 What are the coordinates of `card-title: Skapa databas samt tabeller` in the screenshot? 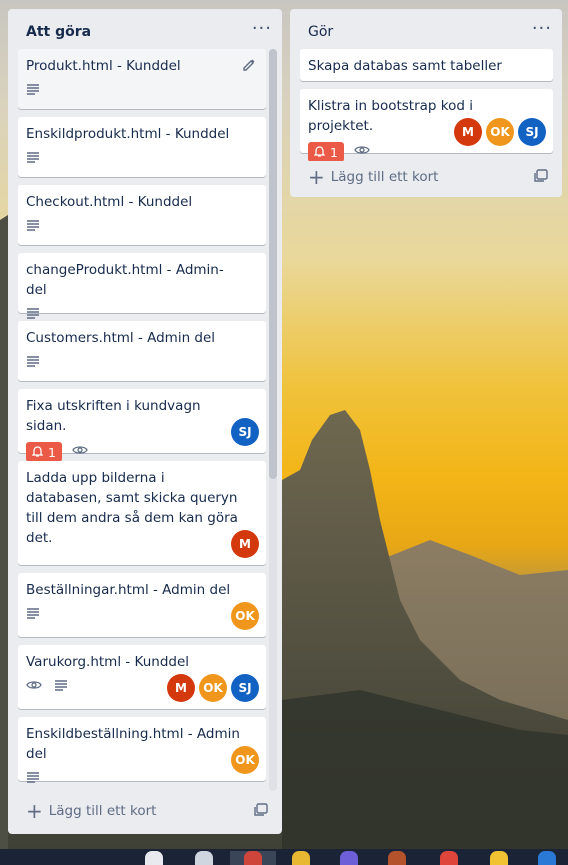 It's located at (405, 66).